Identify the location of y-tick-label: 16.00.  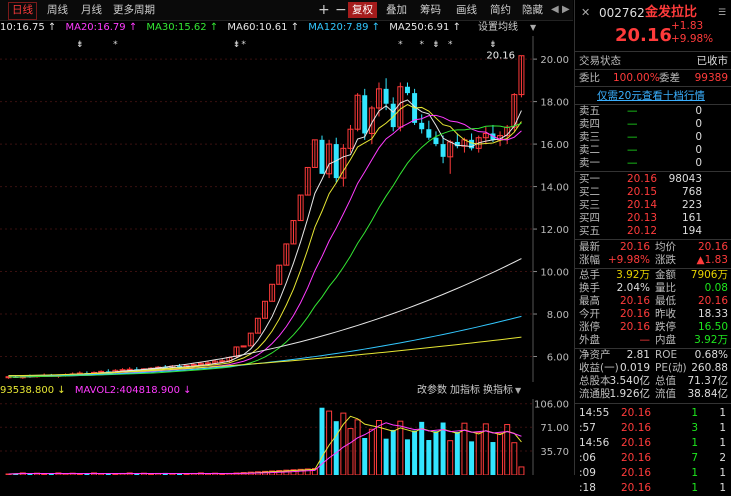
(554, 145).